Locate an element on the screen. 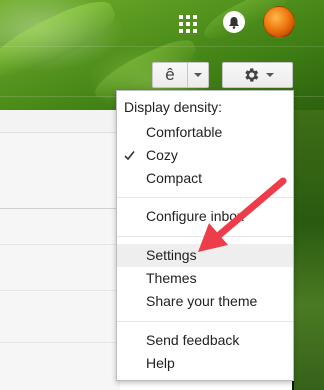 Image resolution: width=324 pixels, height=390 pixels. menu-item-label: Share your theme is located at coordinates (202, 301).